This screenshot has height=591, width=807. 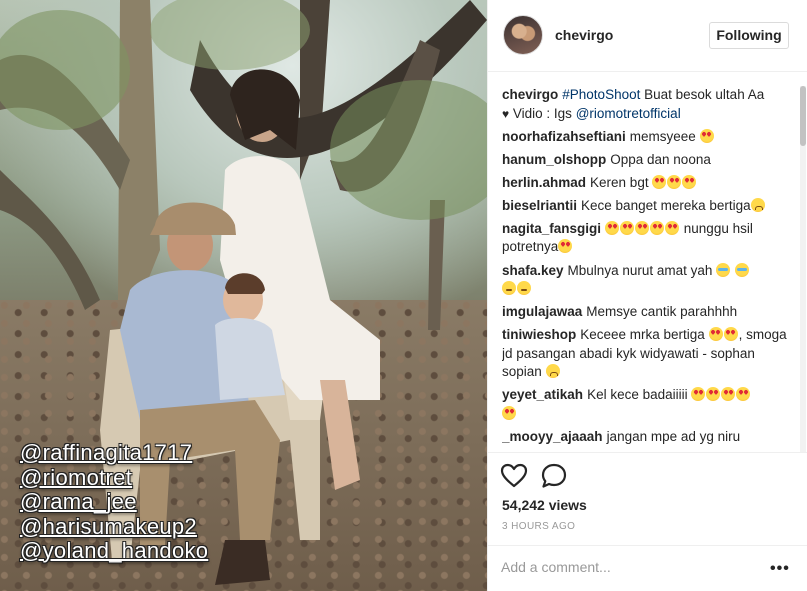 What do you see at coordinates (539, 334) in the screenshot?
I see `comment-username: tiniwieshop` at bounding box center [539, 334].